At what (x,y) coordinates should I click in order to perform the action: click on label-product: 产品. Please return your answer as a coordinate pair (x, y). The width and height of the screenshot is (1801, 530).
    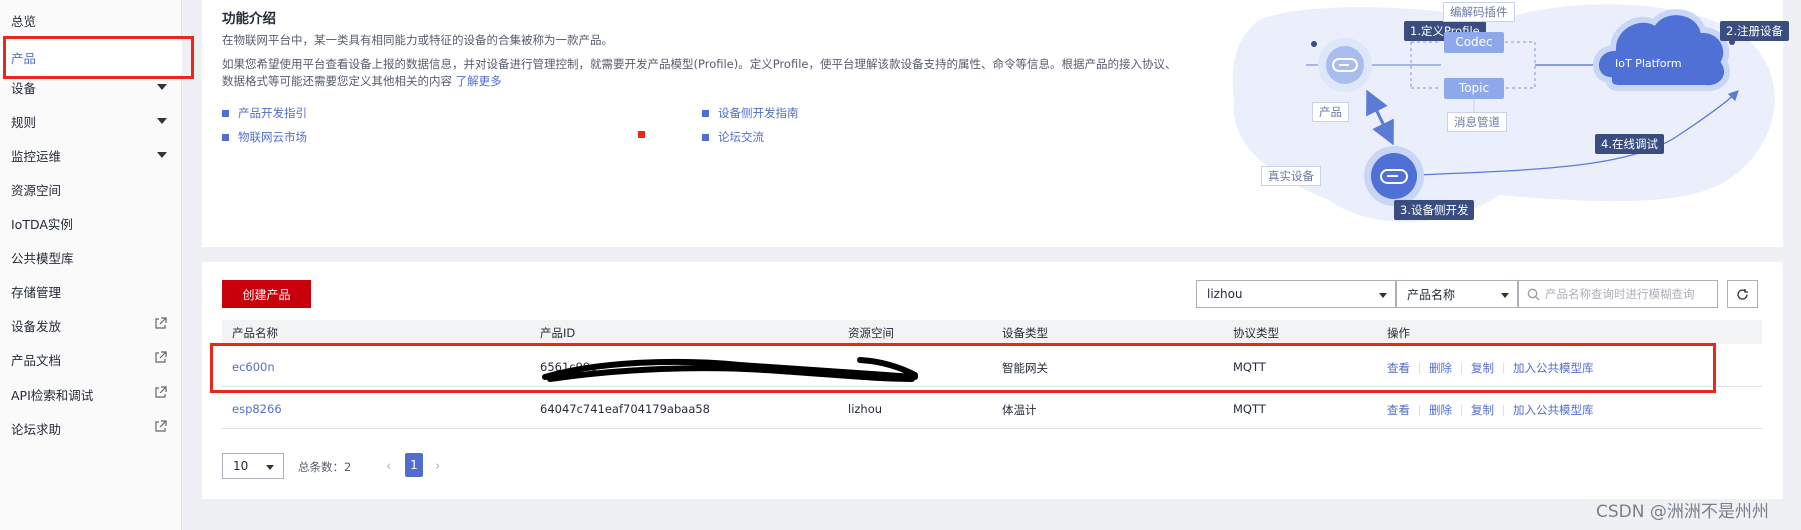
    Looking at the image, I should click on (1330, 112).